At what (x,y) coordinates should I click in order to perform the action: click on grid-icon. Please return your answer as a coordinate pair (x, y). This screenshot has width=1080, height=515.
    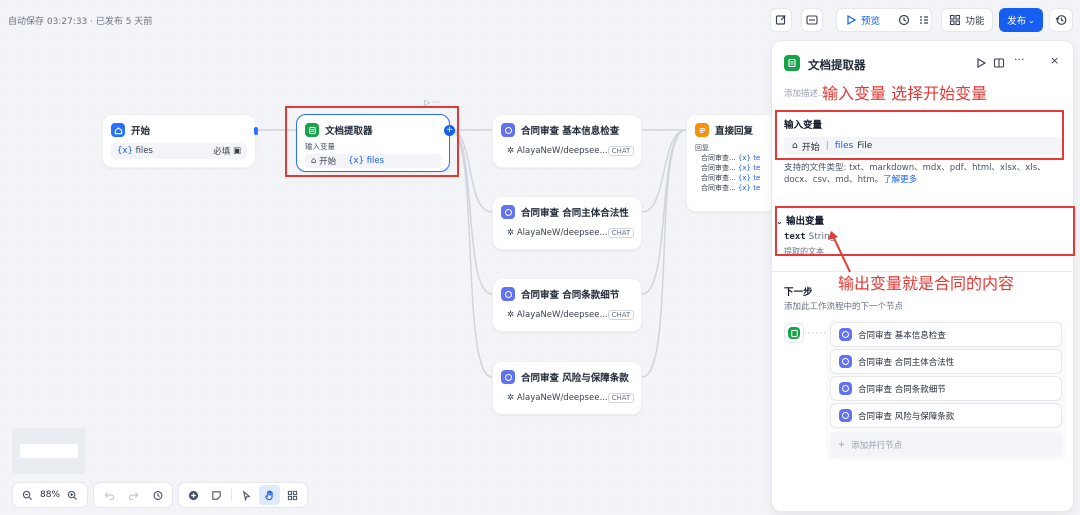
    Looking at the image, I should click on (955, 20).